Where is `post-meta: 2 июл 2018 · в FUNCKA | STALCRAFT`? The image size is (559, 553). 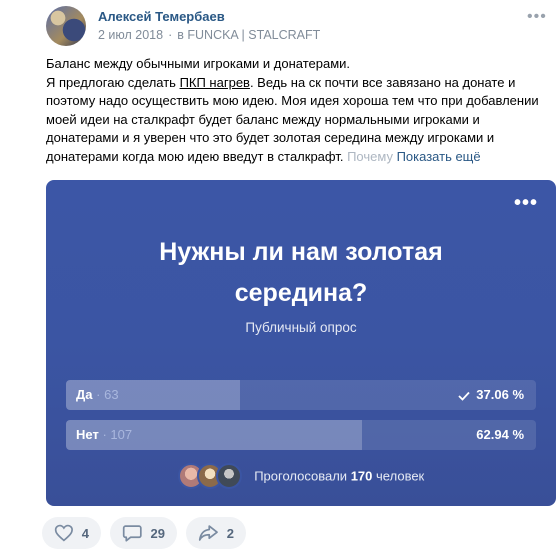 post-meta: 2 июл 2018 · в FUNCKA | STALCRAFT is located at coordinates (209, 35).